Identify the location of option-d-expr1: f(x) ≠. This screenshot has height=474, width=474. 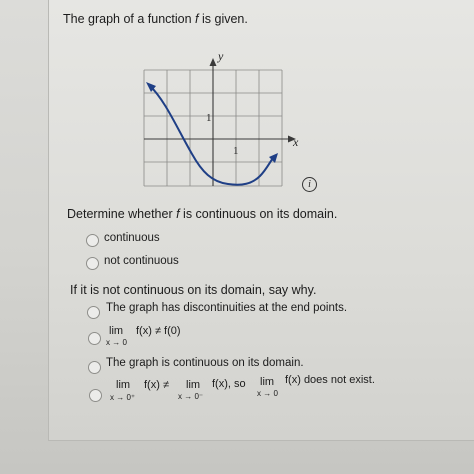
(156, 385).